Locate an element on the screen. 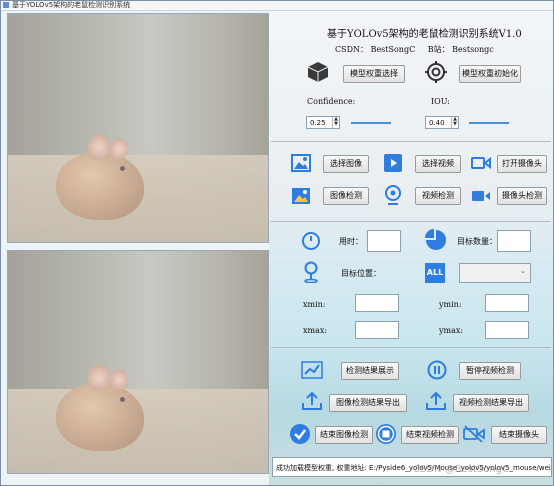  init-weights-button: 模型权重初始化 is located at coordinates (490, 74).